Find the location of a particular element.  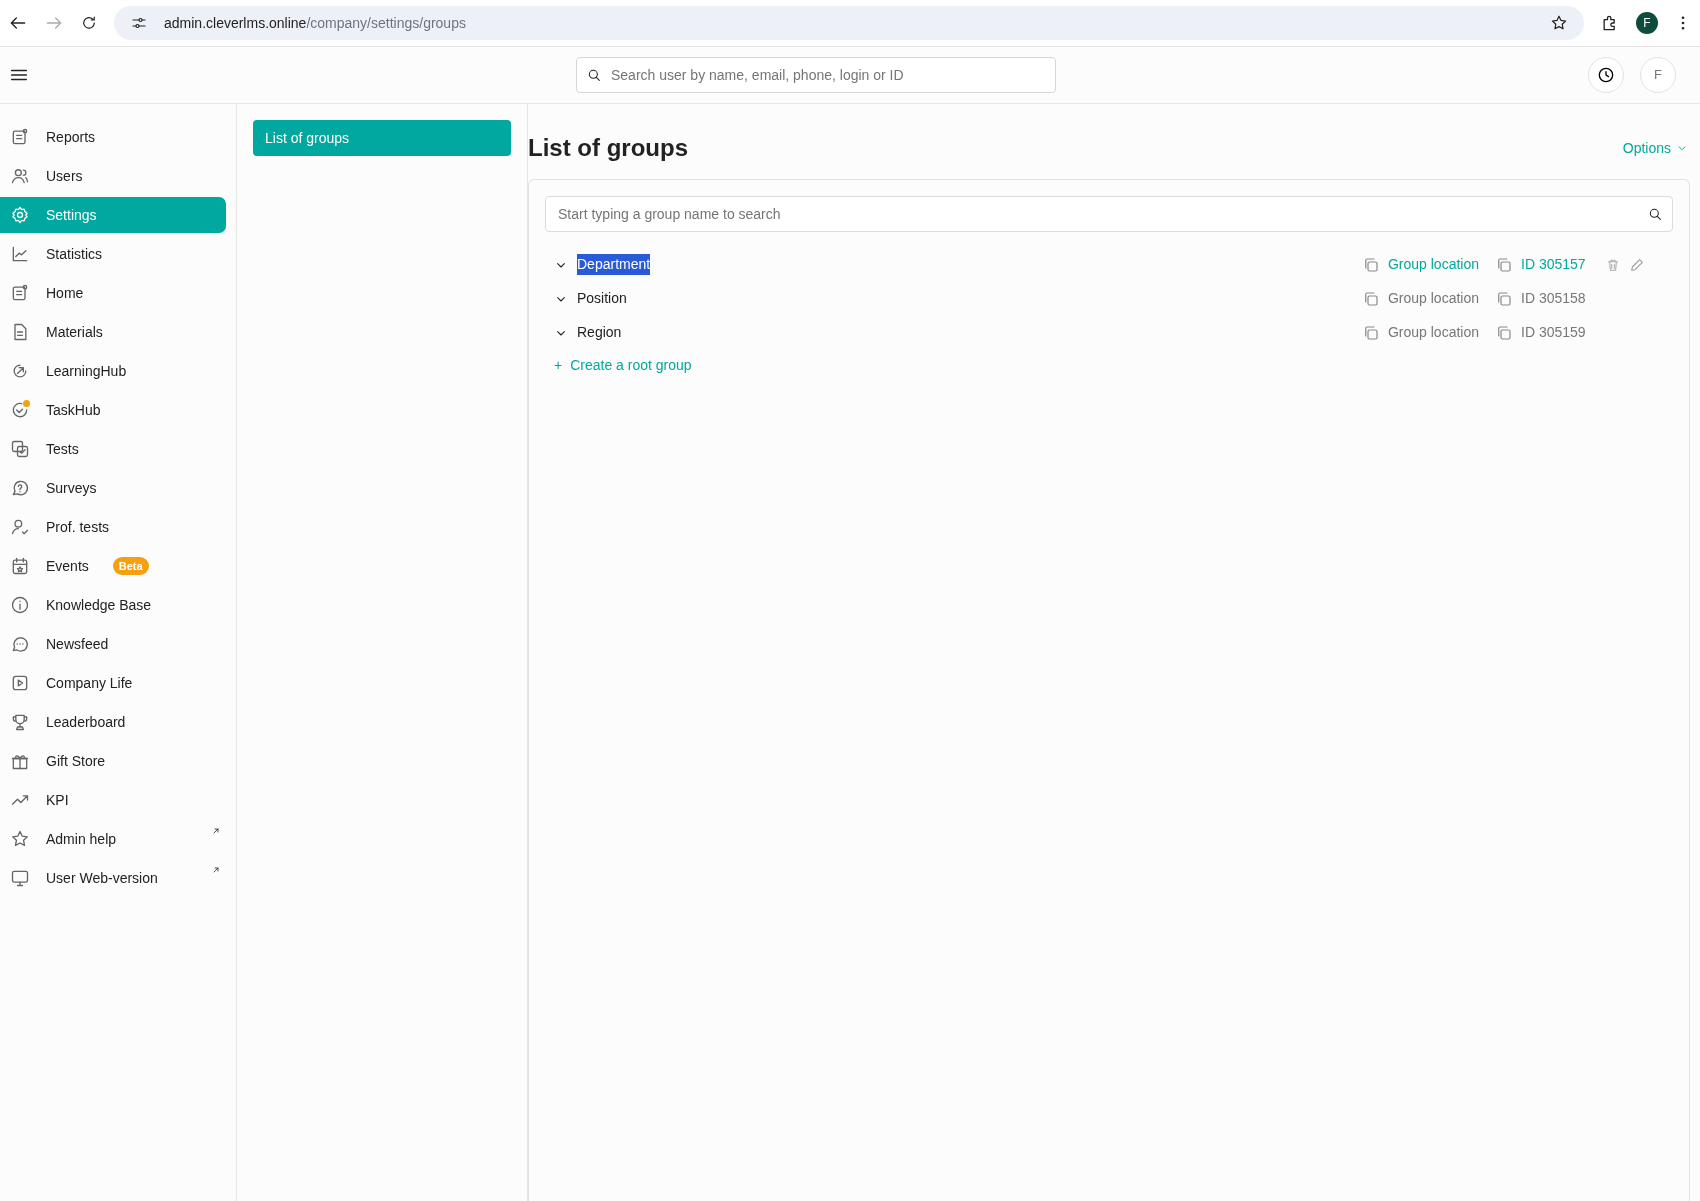

sidebar-item: Events Beta is located at coordinates (113, 566).